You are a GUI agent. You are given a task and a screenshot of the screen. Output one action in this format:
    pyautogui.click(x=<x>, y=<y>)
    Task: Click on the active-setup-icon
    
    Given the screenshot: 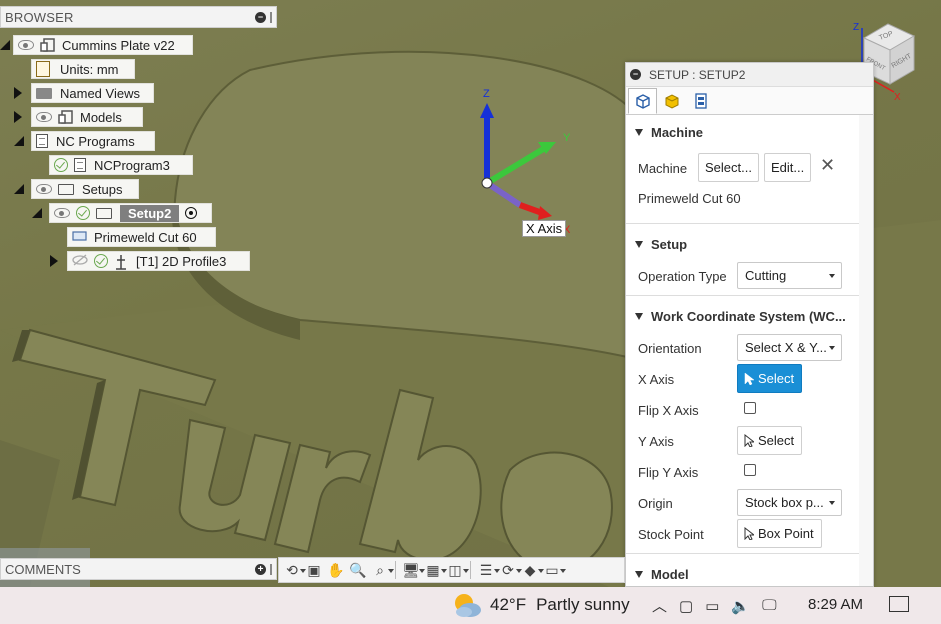 What is the action you would take?
    pyautogui.click(x=191, y=213)
    